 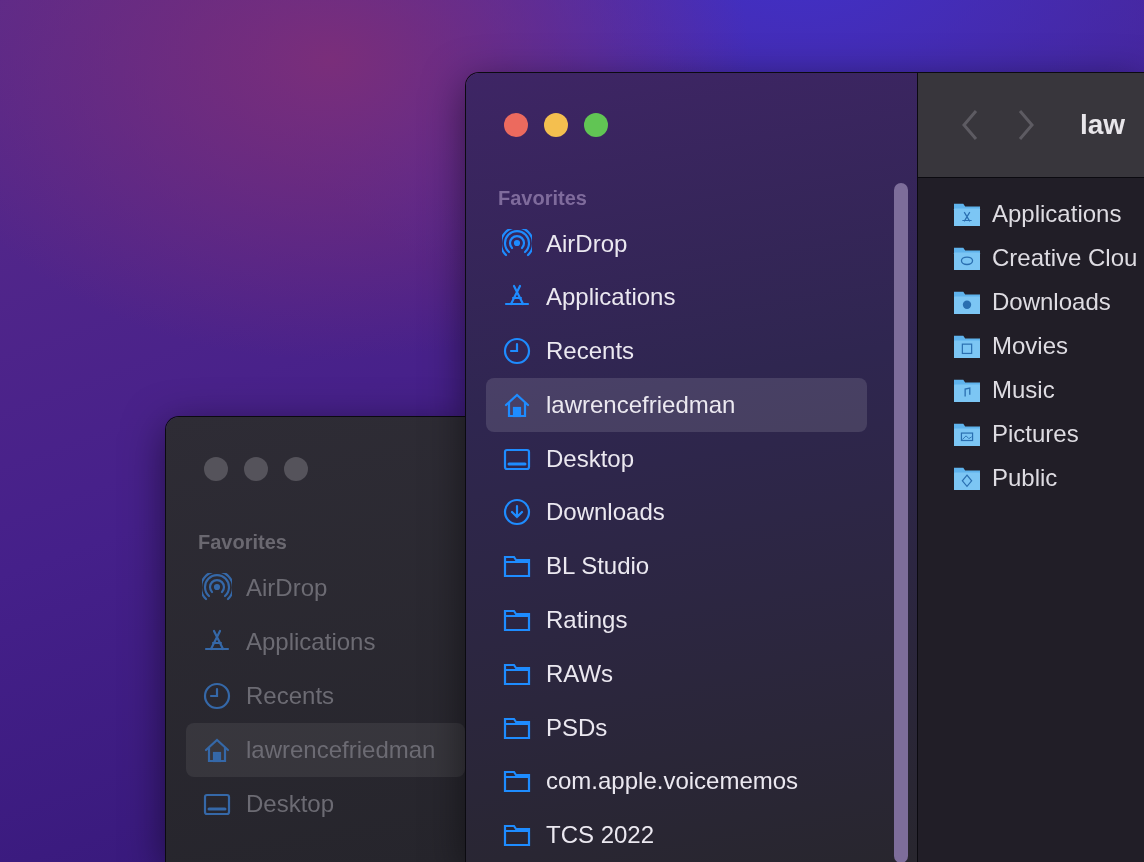 What do you see at coordinates (1048, 346) in the screenshot?
I see `file-row: Movies` at bounding box center [1048, 346].